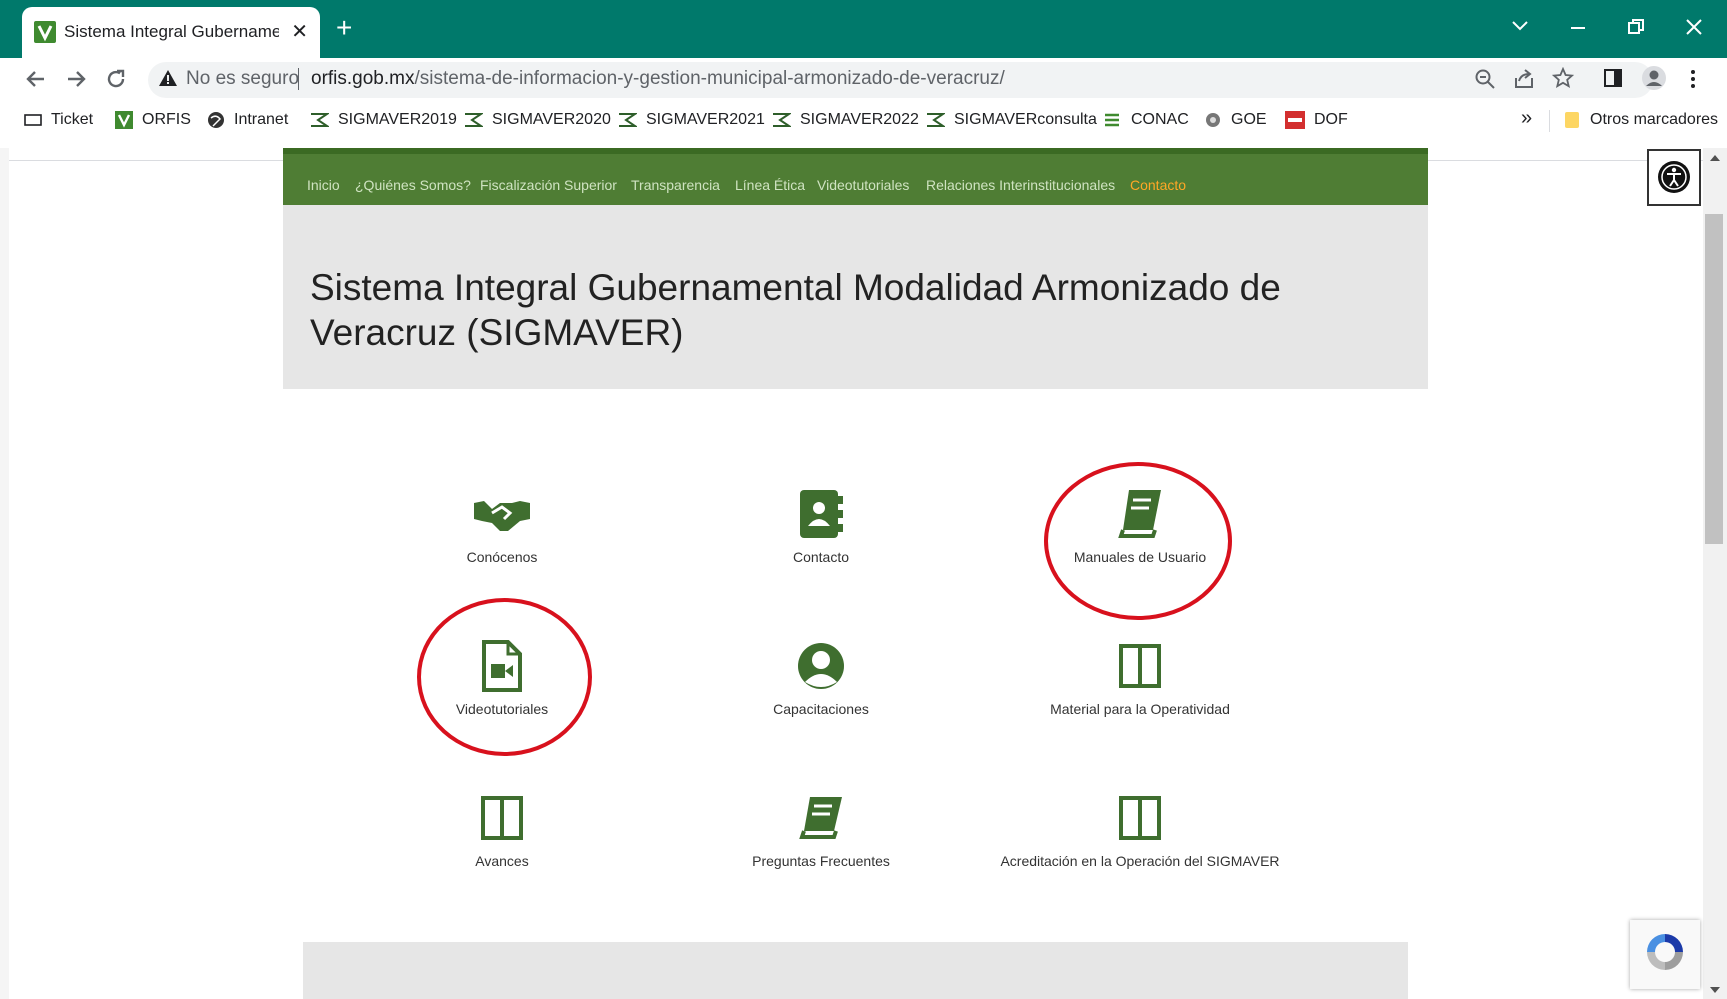 This screenshot has width=1727, height=999. Describe the element at coordinates (323, 185) in the screenshot. I see `nav-inicio: Inicio` at that location.